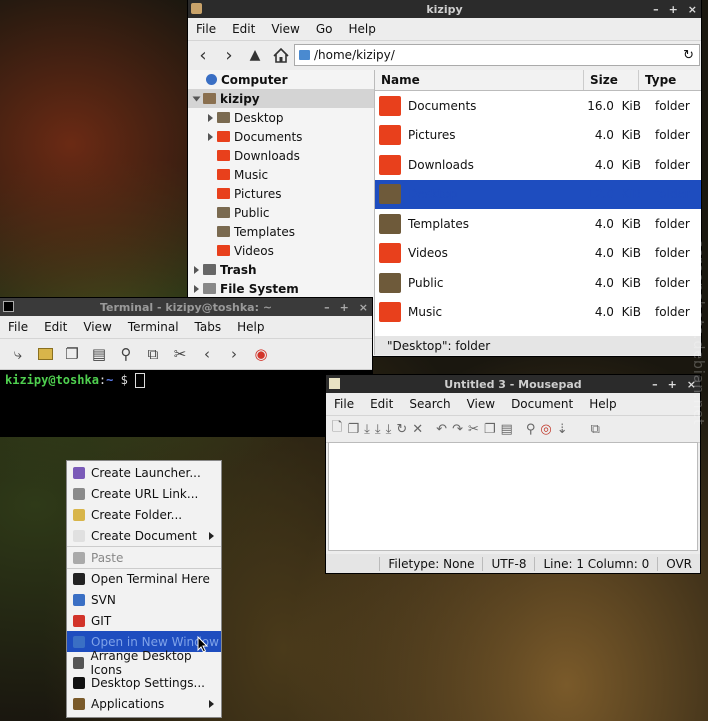 This screenshot has width=708, height=721. What do you see at coordinates (670, 80) in the screenshot?
I see `column-type: Type` at bounding box center [670, 80].